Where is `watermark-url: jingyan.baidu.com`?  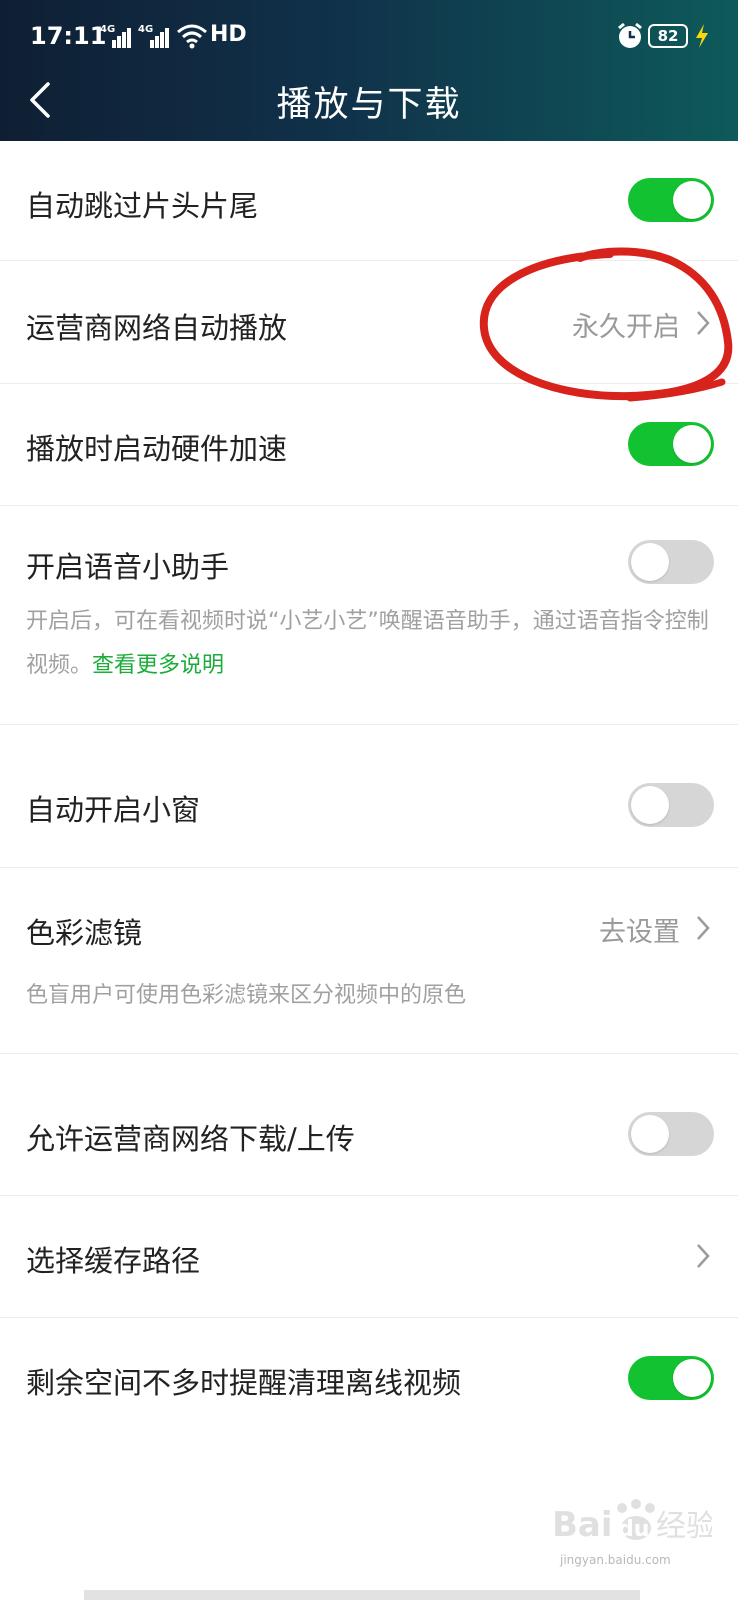 watermark-url: jingyan.baidu.com is located at coordinates (615, 1560).